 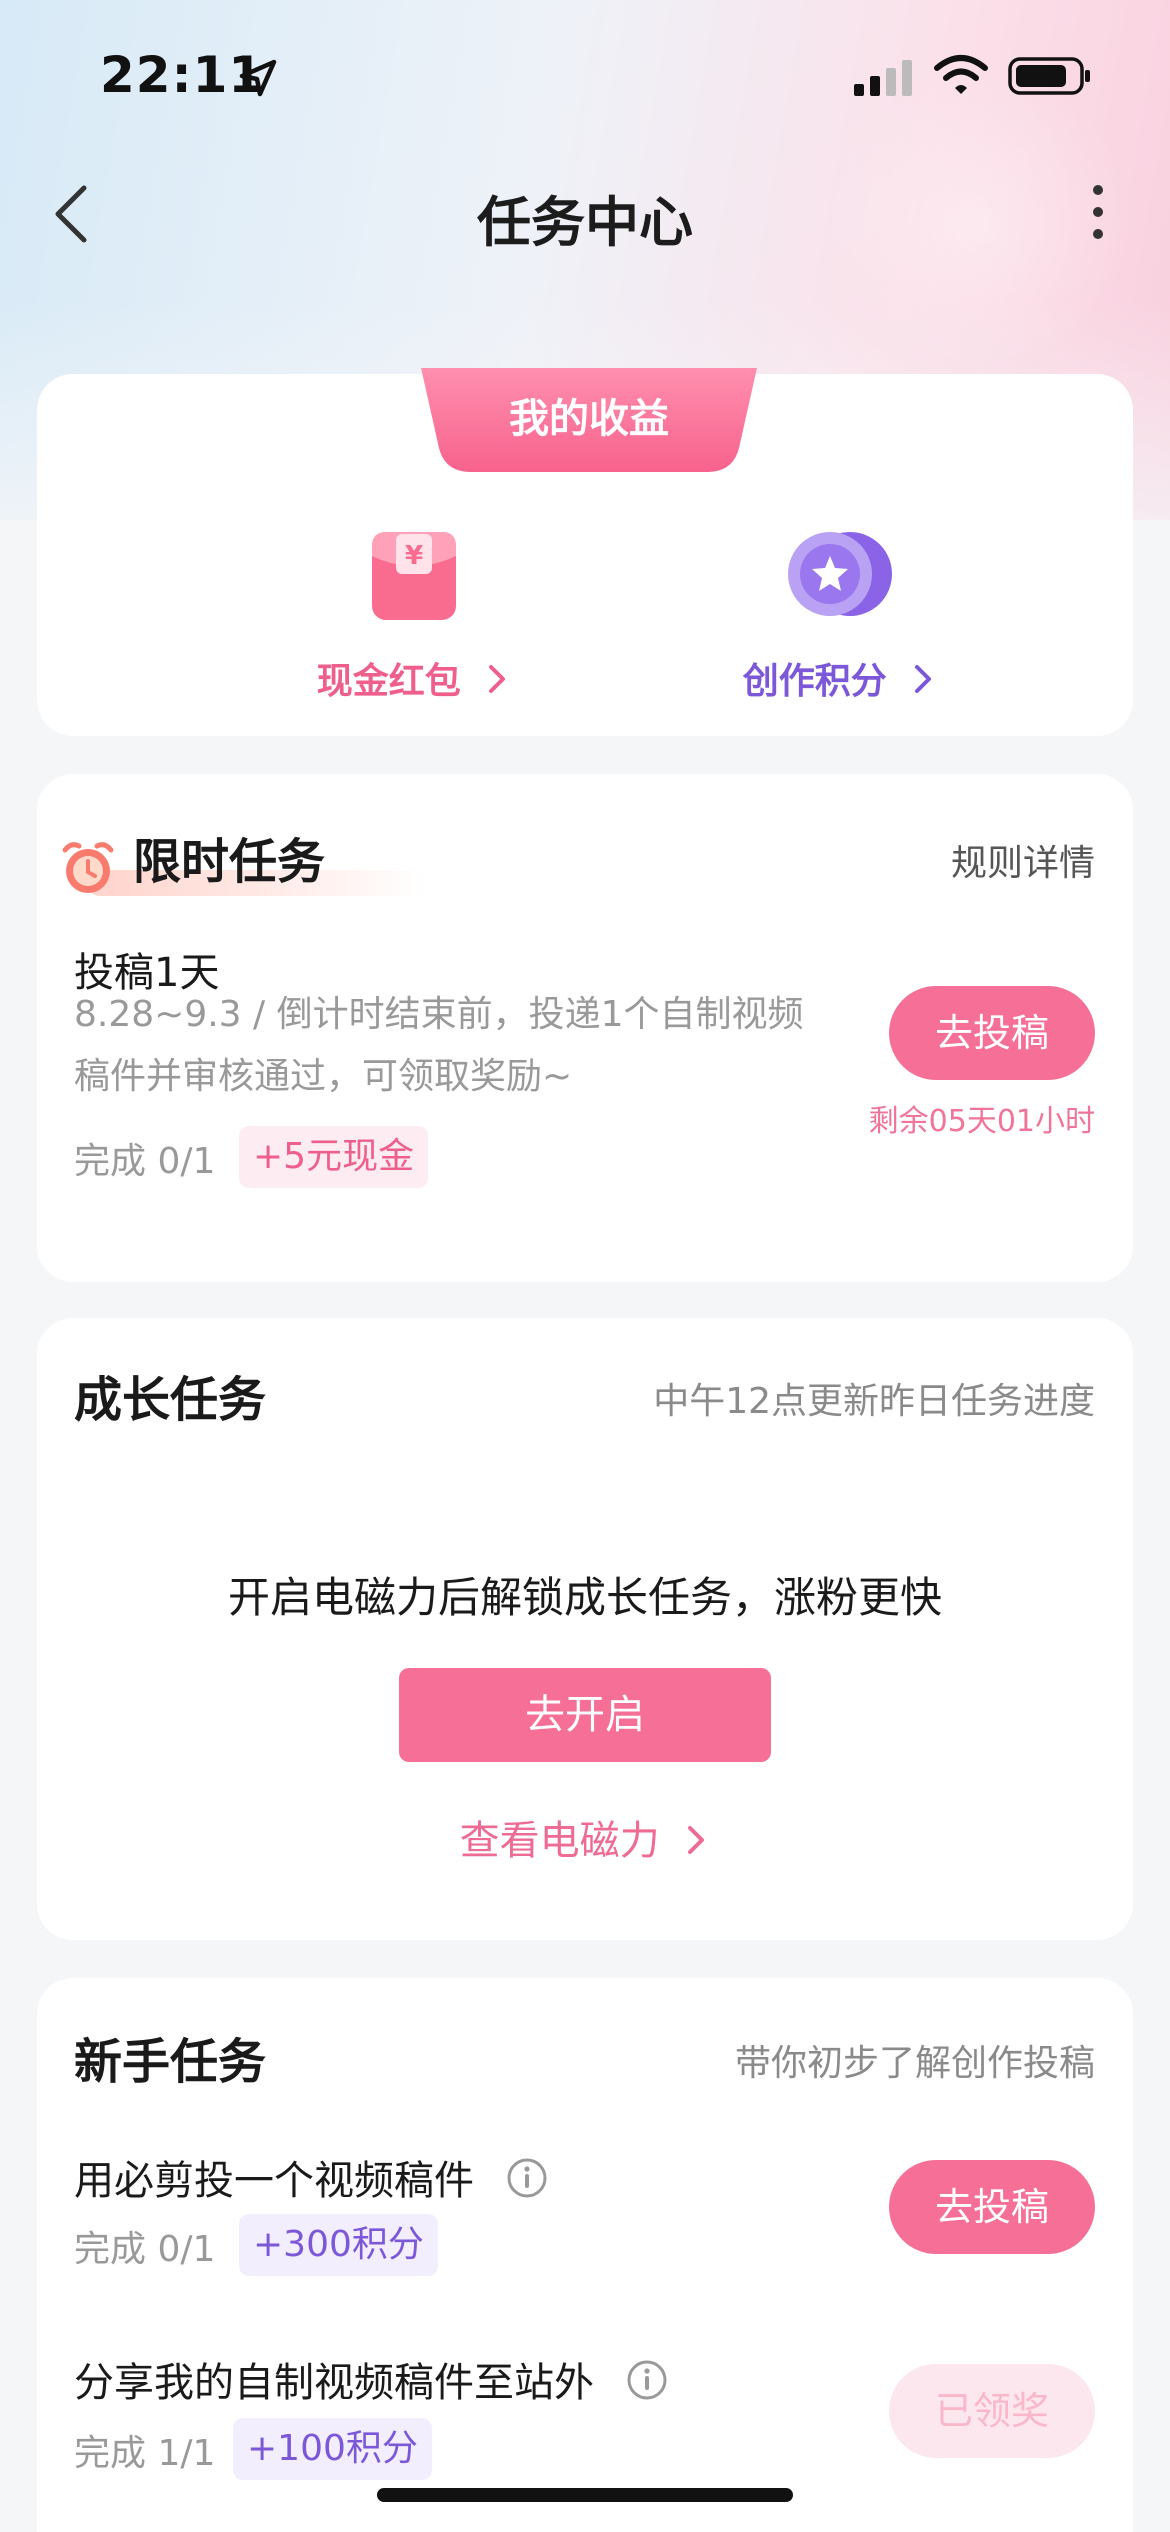 I want to click on newbie-reward-badge: +300积分, so click(x=338, y=2245).